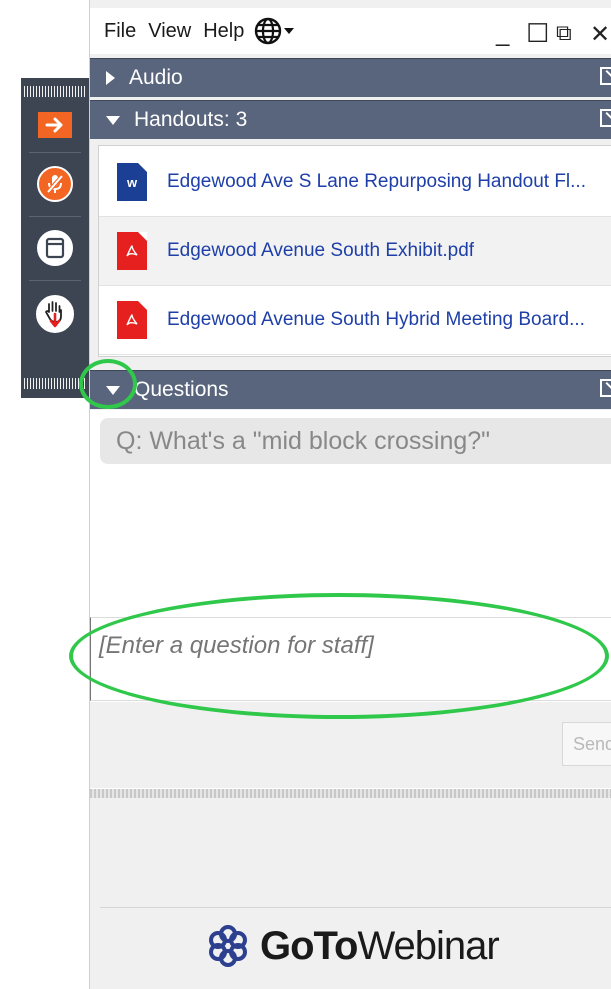 The image size is (611, 989). Describe the element at coordinates (303, 440) in the screenshot. I see `question-text: Q: What's a "mid block crossing?"` at that location.